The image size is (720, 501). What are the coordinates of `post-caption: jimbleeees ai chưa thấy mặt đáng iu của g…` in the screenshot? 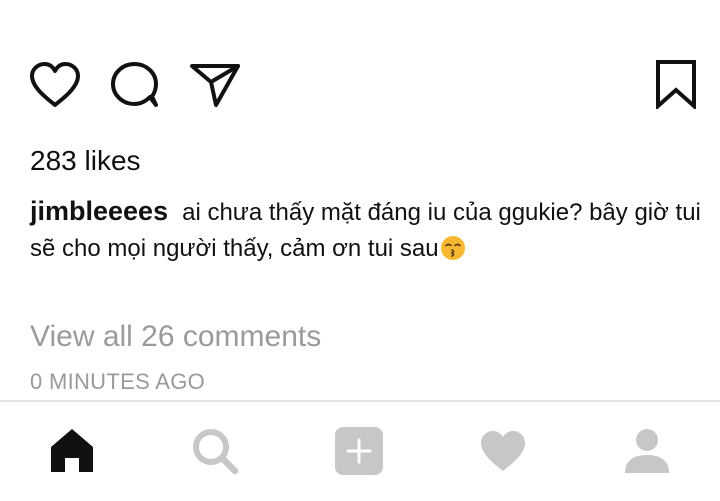 It's located at (370, 230).